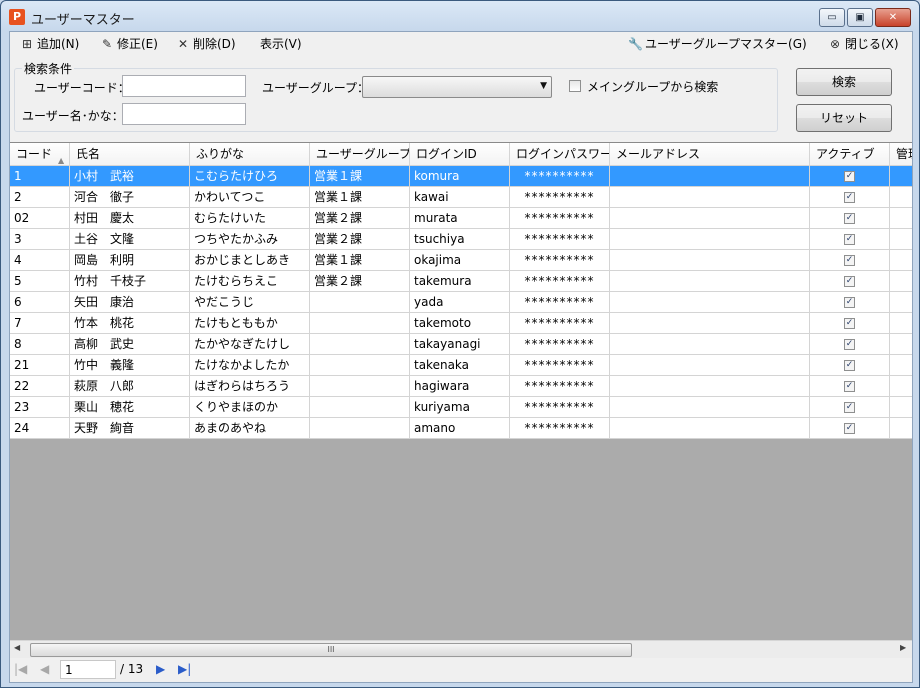 The width and height of the screenshot is (920, 688). Describe the element at coordinates (460, 154) in the screenshot. I see `column-header-login: ログインID` at that location.